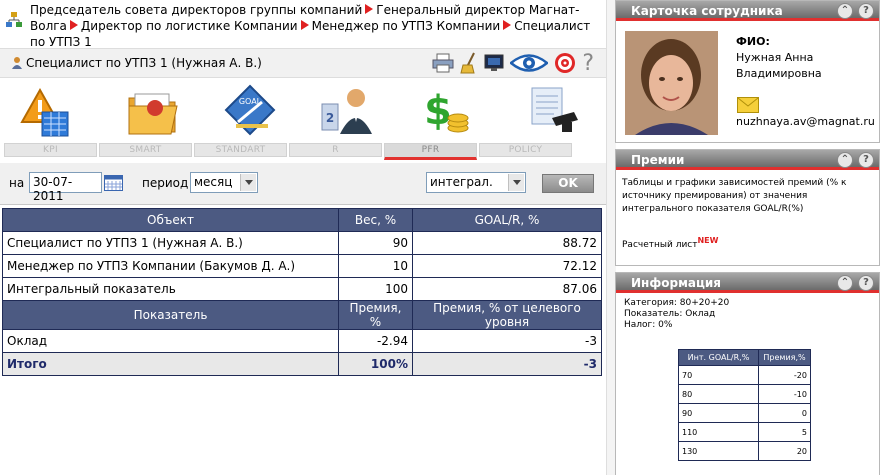  What do you see at coordinates (805, 121) in the screenshot?
I see `employee-email: nuzhnaya.av@magnat.ru` at bounding box center [805, 121].